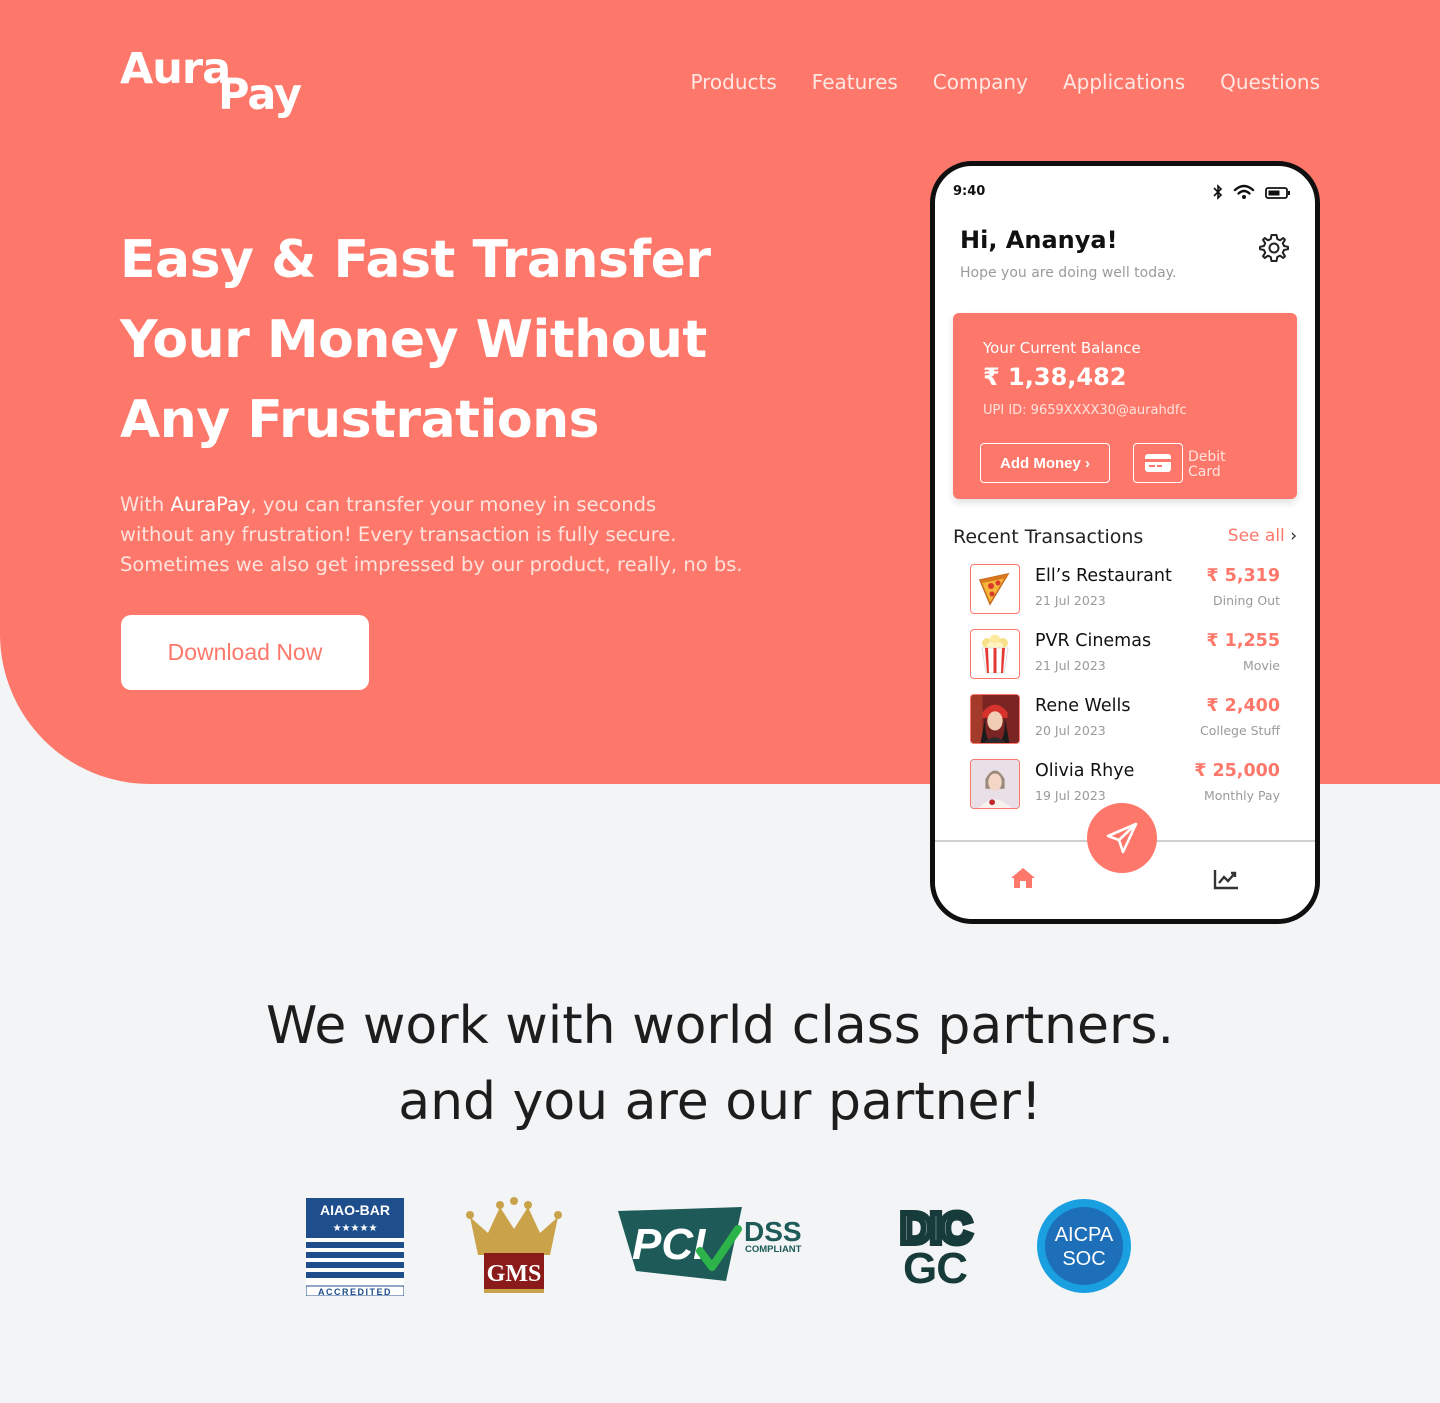 The height and width of the screenshot is (1403, 1440). I want to click on download-now-button: Download Now, so click(245, 652).